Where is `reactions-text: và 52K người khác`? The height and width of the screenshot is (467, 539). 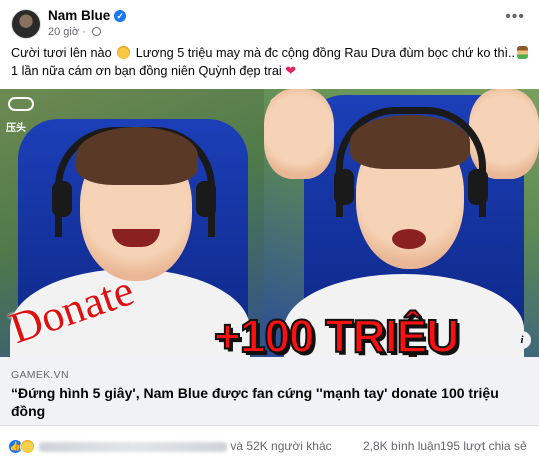
reactions-text: và 52K người khác is located at coordinates (281, 446).